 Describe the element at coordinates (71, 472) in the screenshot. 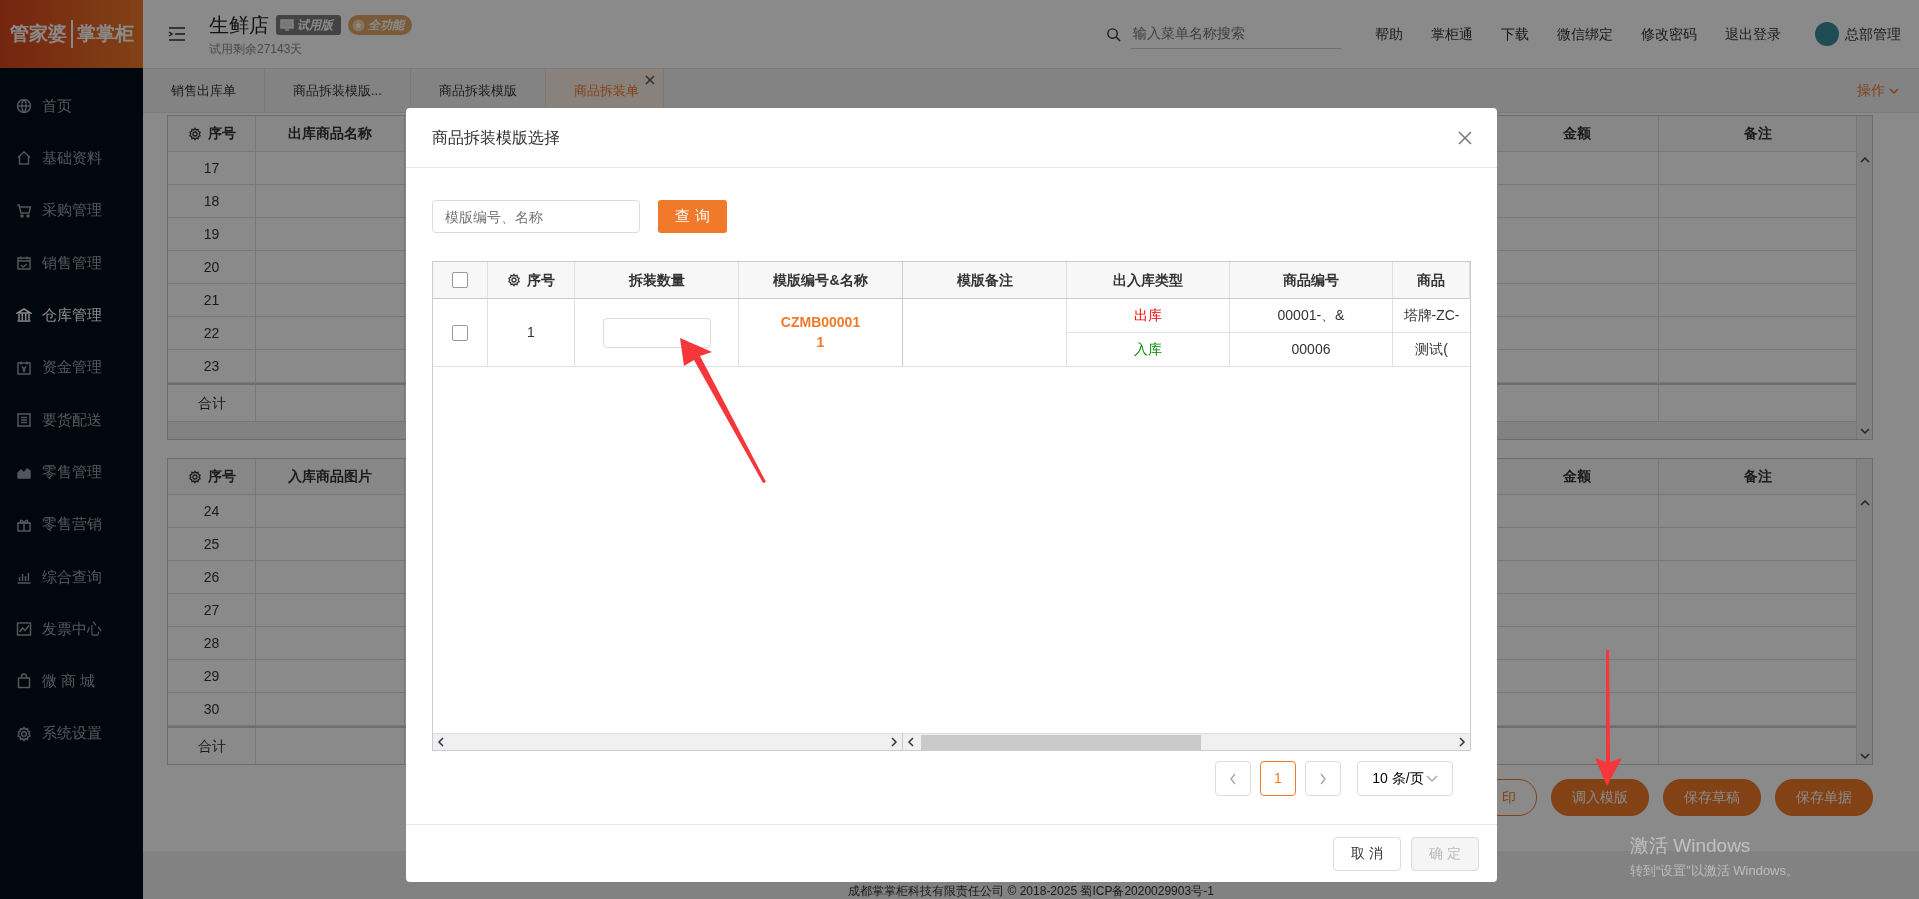

I see `sidebar-item: 零售管理` at that location.